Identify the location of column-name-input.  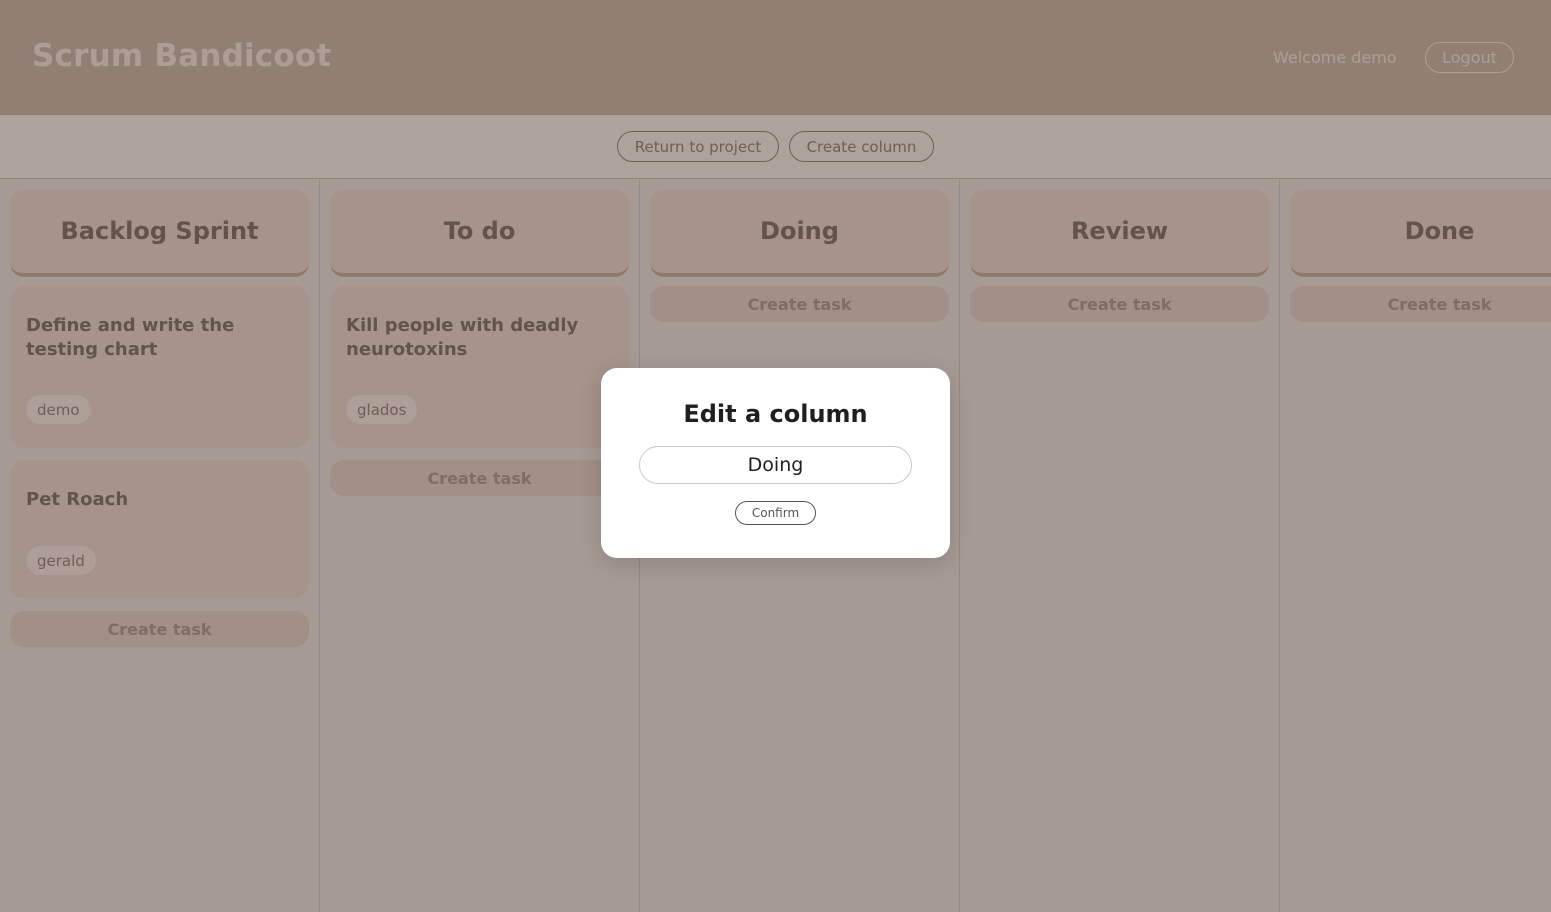
(775, 465).